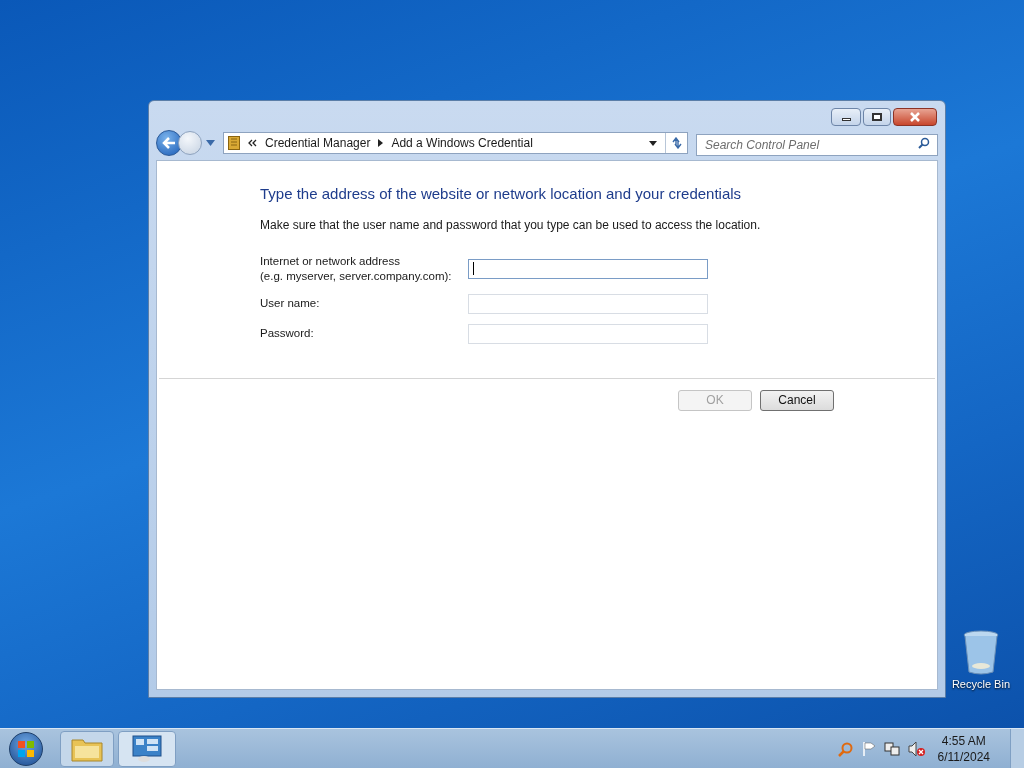 This screenshot has width=1024, height=768. What do you see at coordinates (916, 748) in the screenshot?
I see `muted-speaker-icon` at bounding box center [916, 748].